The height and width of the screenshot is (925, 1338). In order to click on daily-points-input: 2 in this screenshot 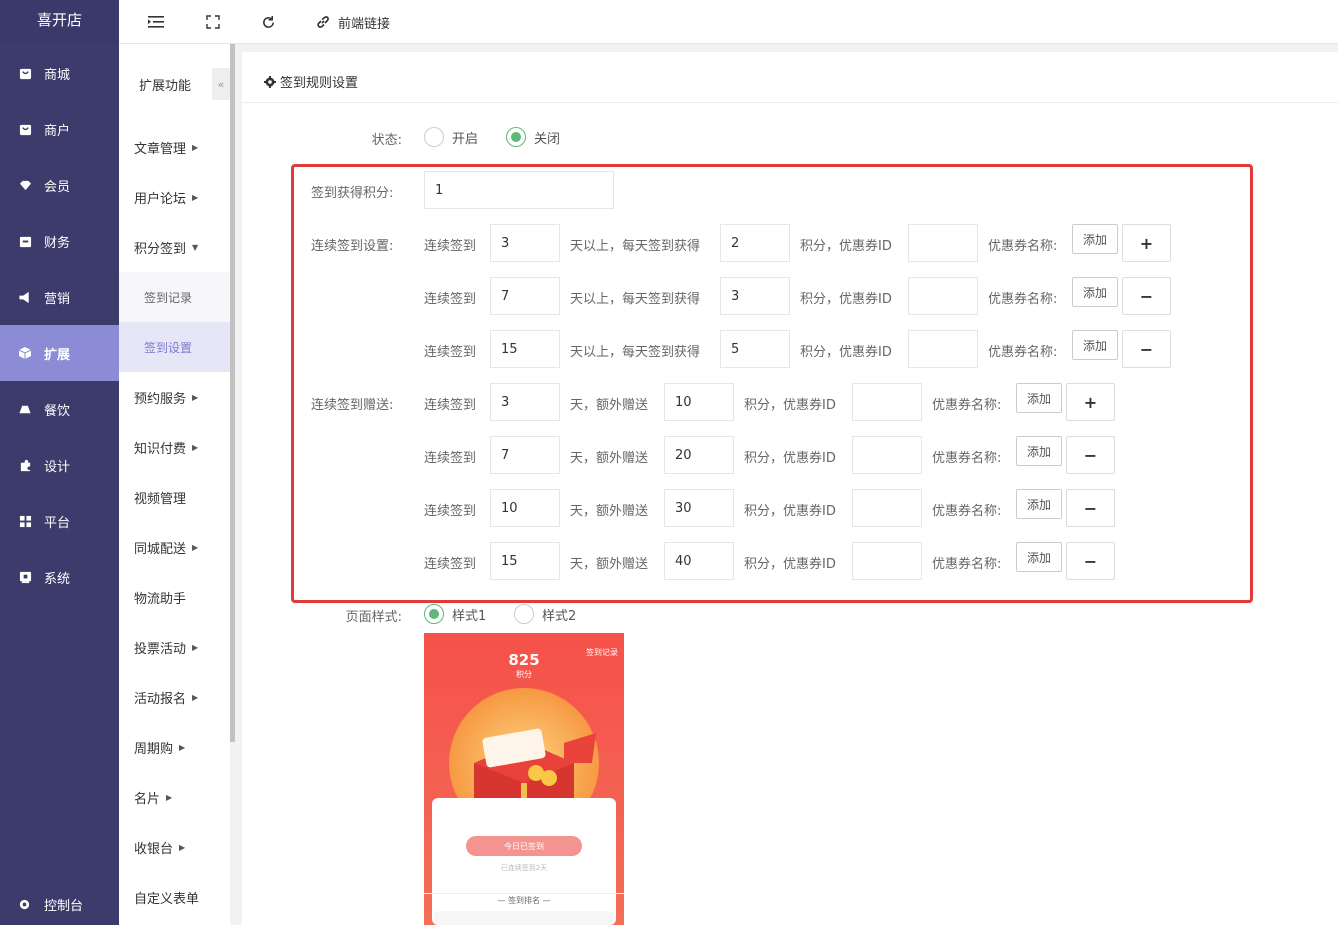, I will do `click(755, 243)`.